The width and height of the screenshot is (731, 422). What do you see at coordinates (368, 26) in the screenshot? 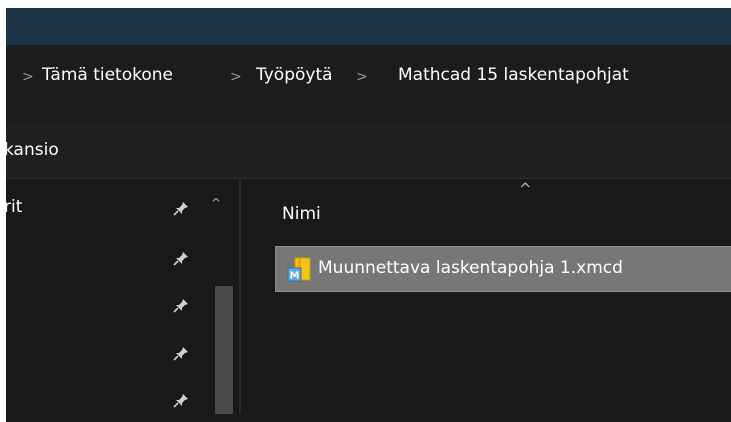
I see `title-bar` at bounding box center [368, 26].